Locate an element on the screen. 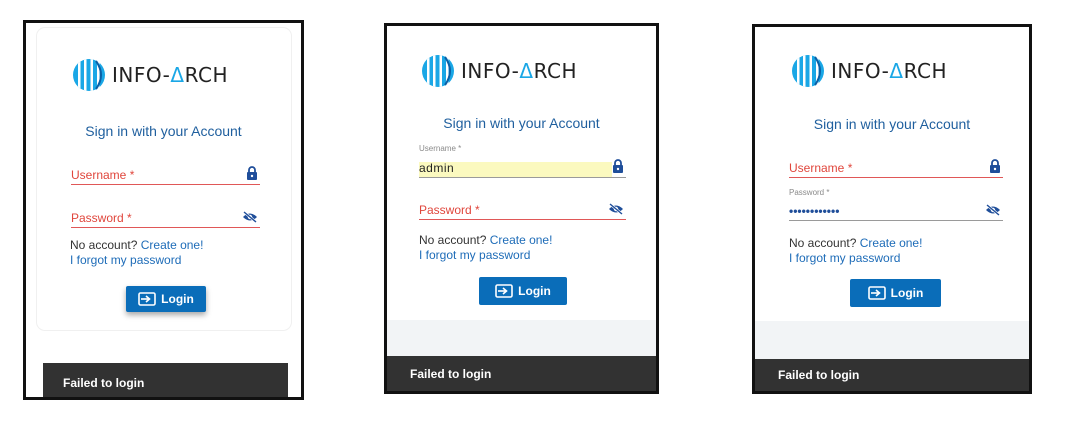 The height and width of the screenshot is (425, 1067). password-field: Password * •••••••••••• is located at coordinates (896, 204).